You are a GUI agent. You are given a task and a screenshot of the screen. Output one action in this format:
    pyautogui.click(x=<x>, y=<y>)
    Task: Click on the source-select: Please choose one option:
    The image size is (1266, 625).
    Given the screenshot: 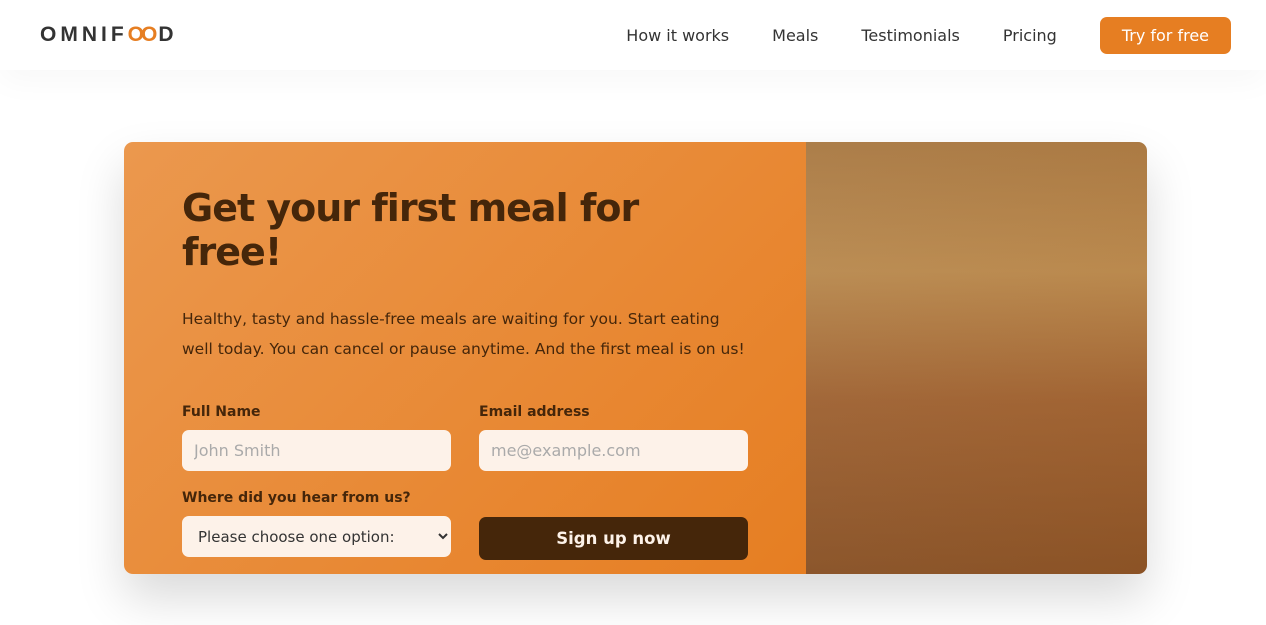 What is the action you would take?
    pyautogui.click(x=316, y=536)
    